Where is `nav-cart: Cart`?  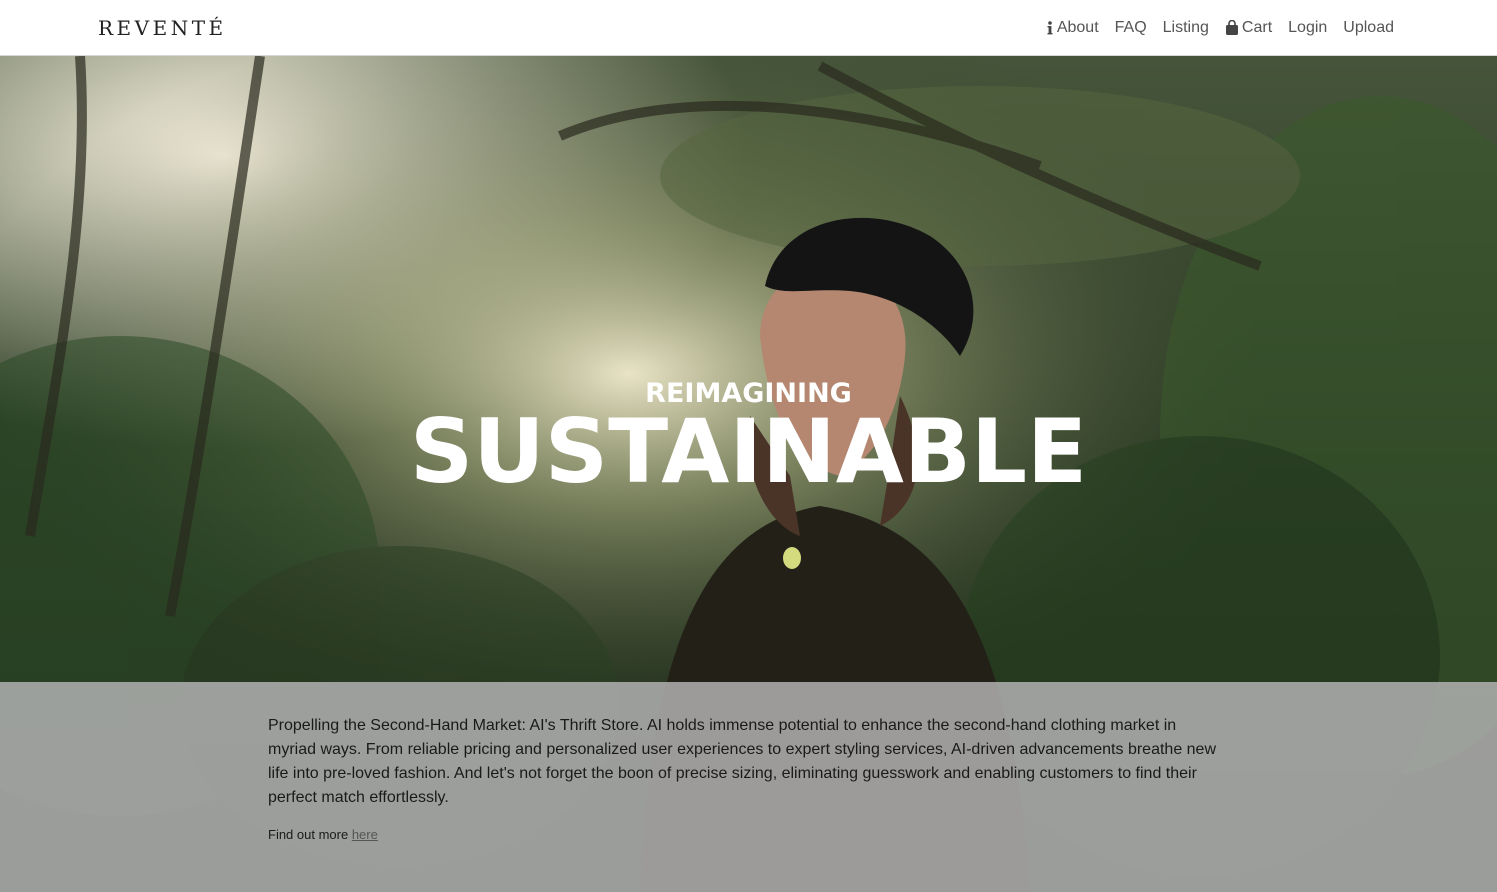
nav-cart: Cart is located at coordinates (1248, 28).